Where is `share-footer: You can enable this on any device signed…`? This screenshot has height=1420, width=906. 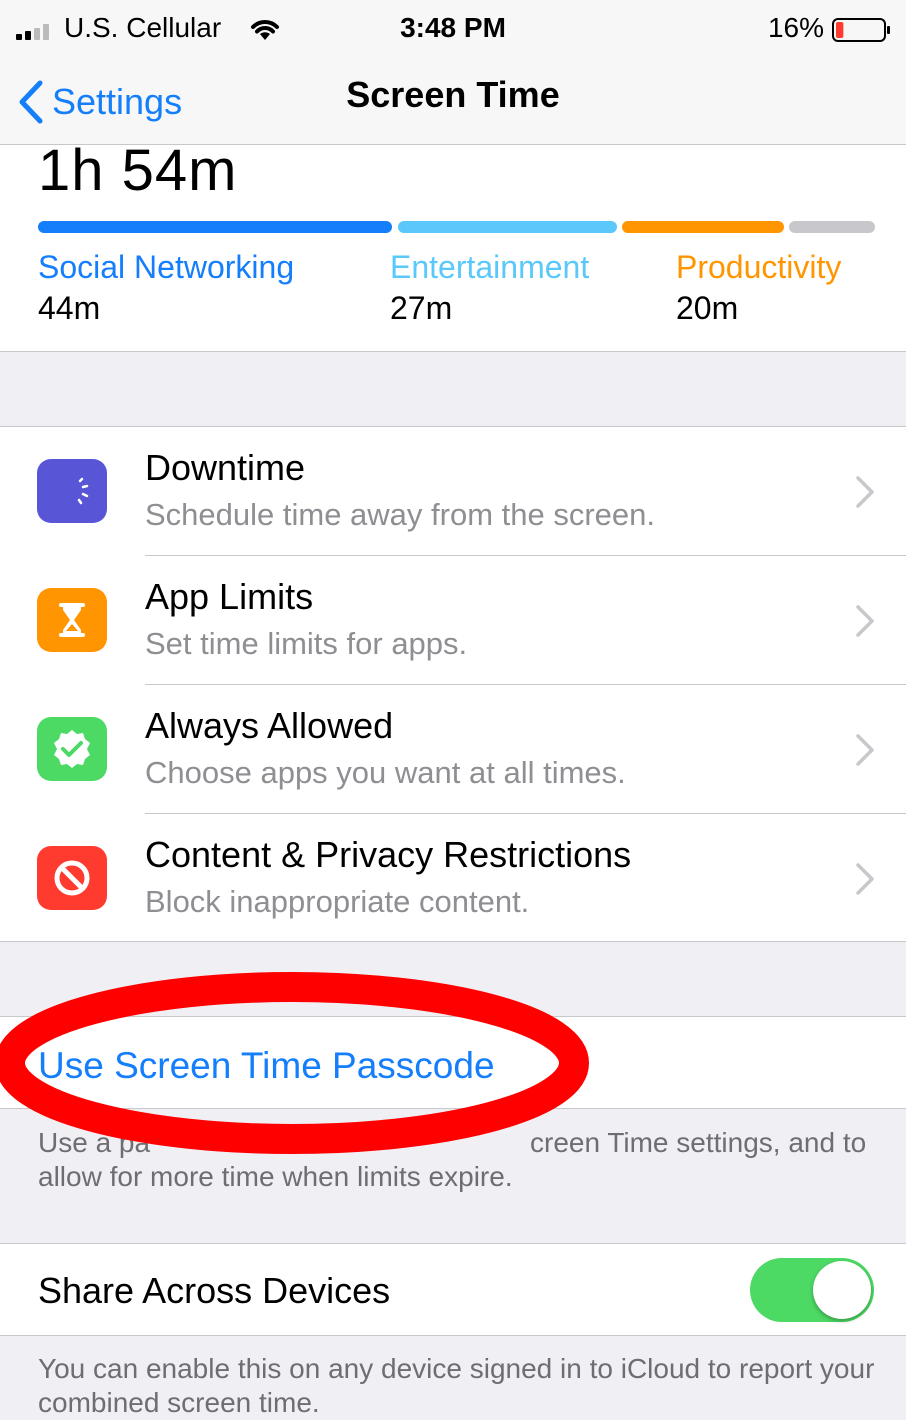
share-footer: You can enable this on any device signed… is located at coordinates (456, 1385).